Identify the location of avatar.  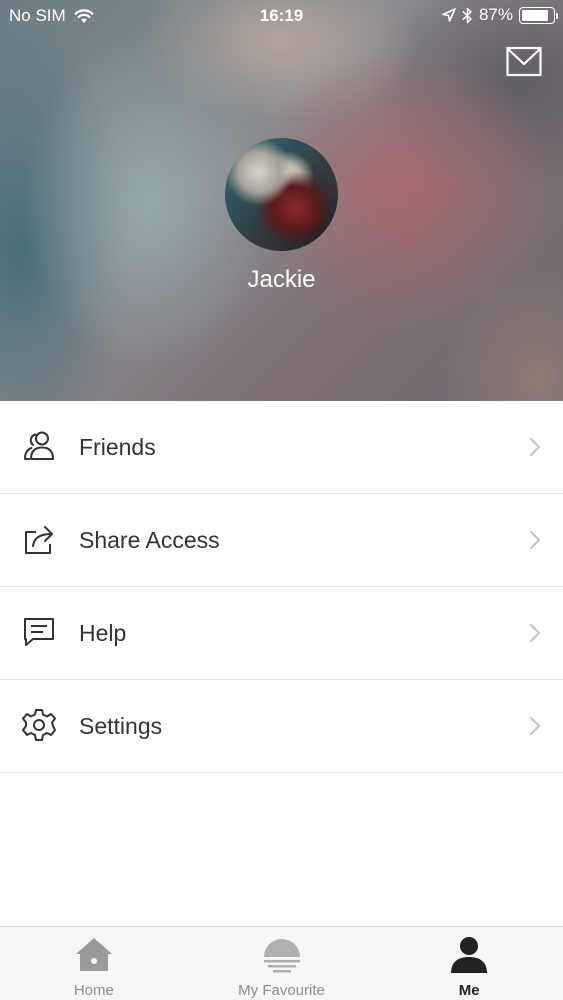
(281, 194).